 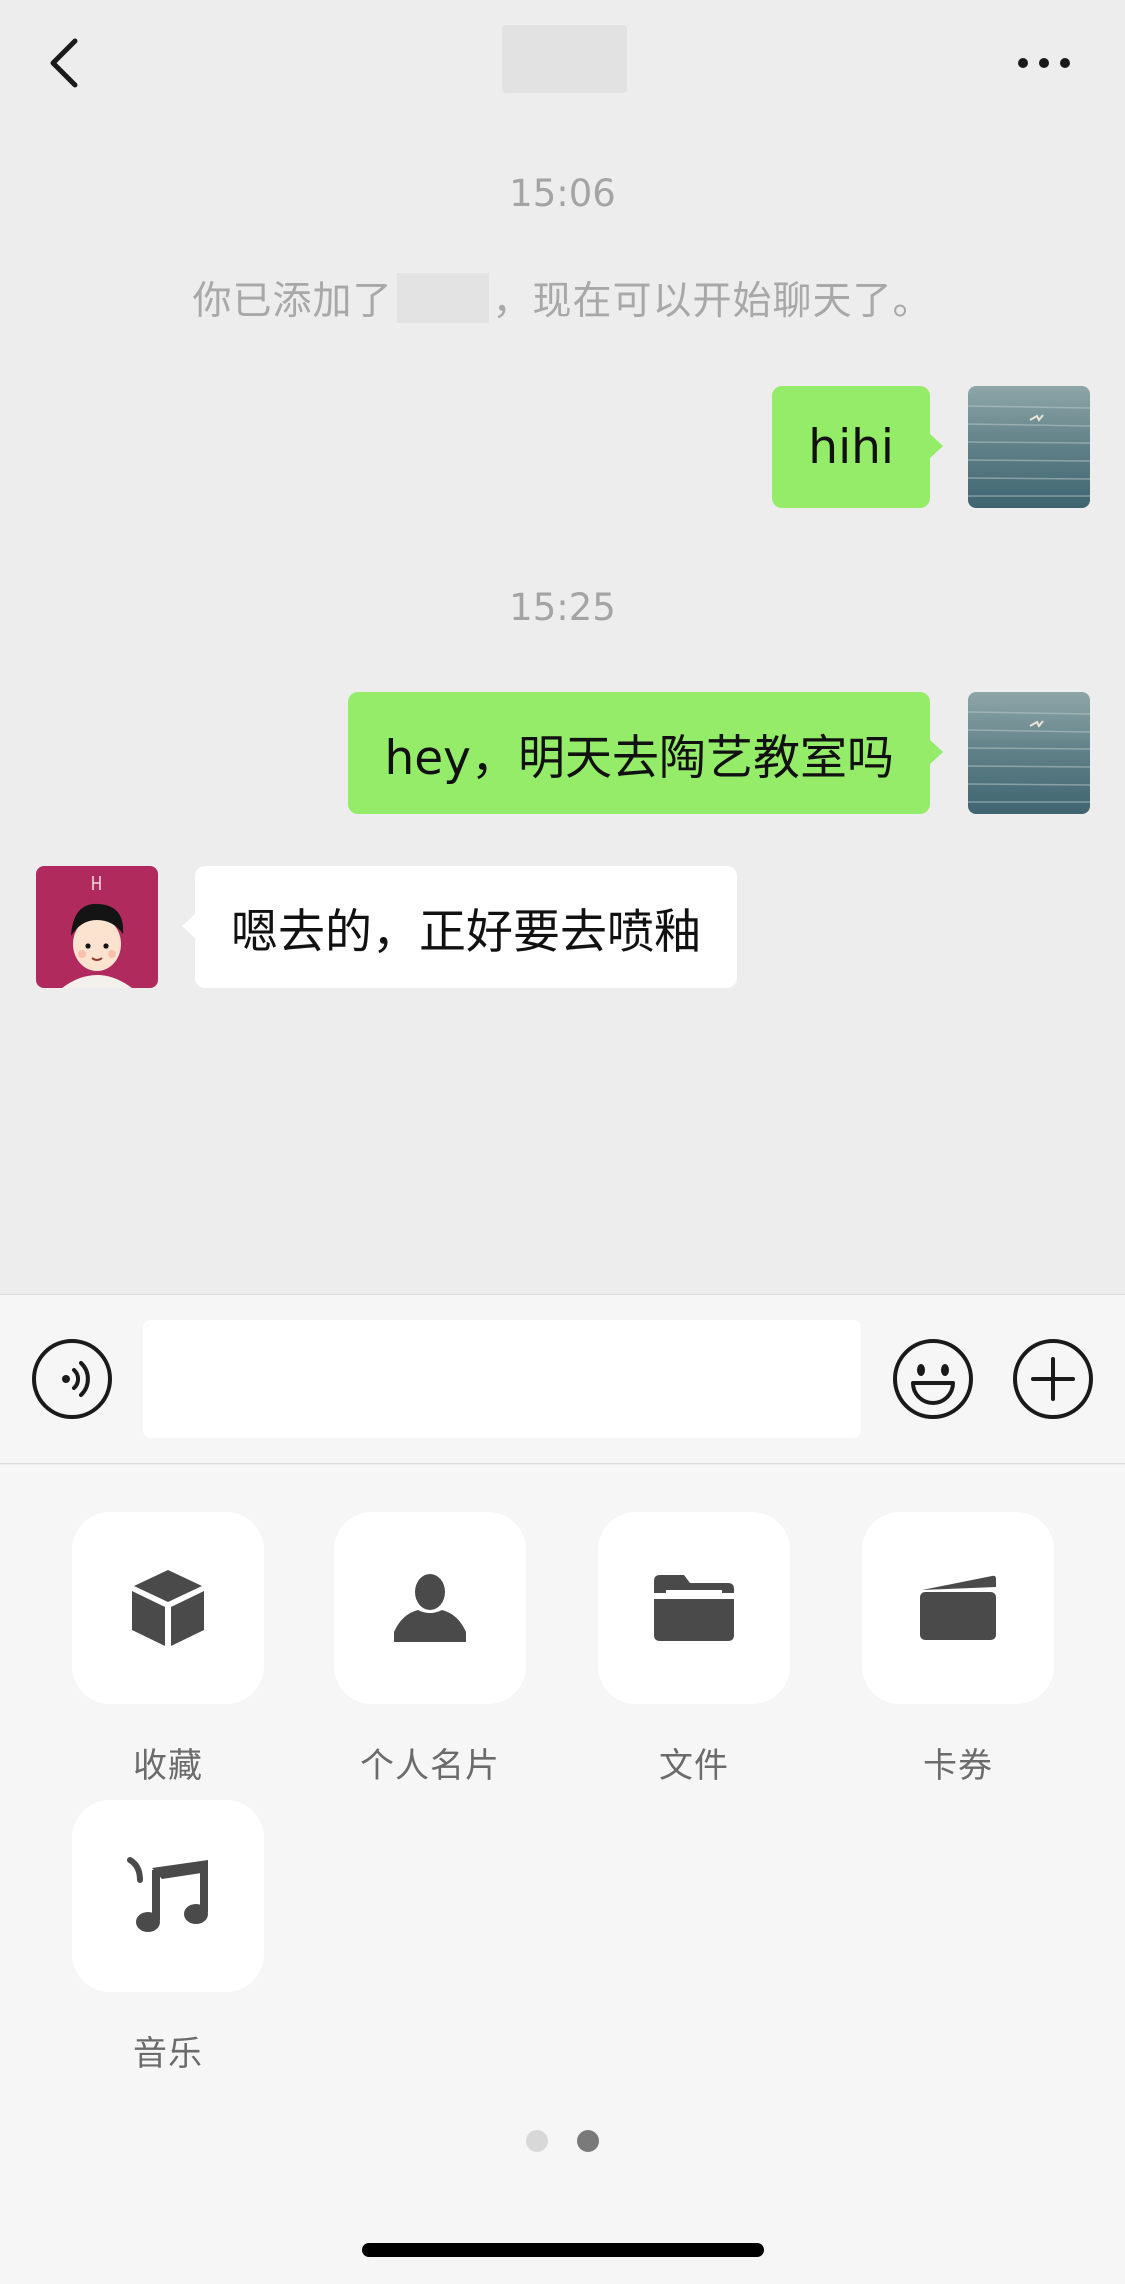 I want to click on home-indicator, so click(x=563, y=2250).